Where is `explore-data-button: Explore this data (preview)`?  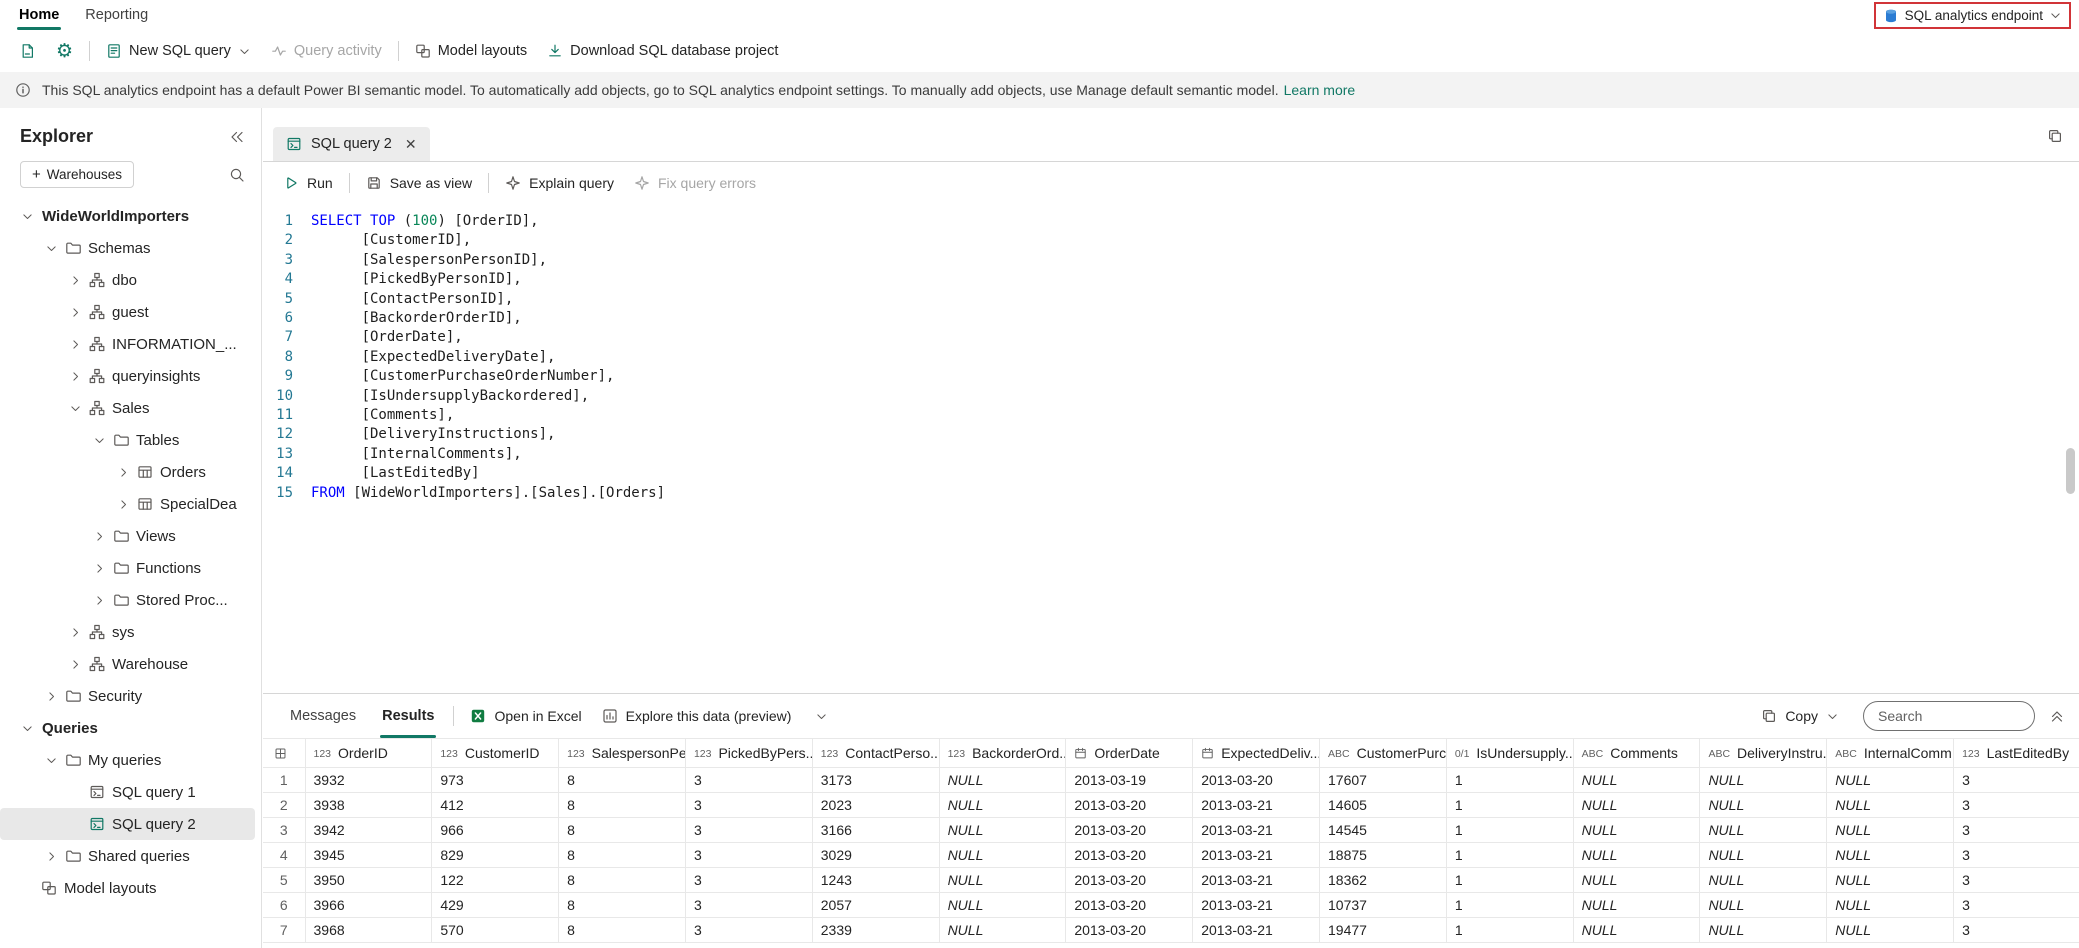
explore-data-button: Explore this data (preview) is located at coordinates (715, 716).